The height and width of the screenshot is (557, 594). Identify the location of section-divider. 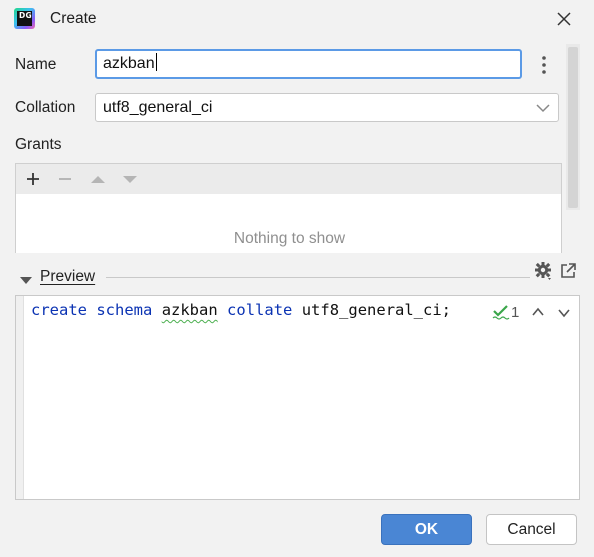
(318, 277).